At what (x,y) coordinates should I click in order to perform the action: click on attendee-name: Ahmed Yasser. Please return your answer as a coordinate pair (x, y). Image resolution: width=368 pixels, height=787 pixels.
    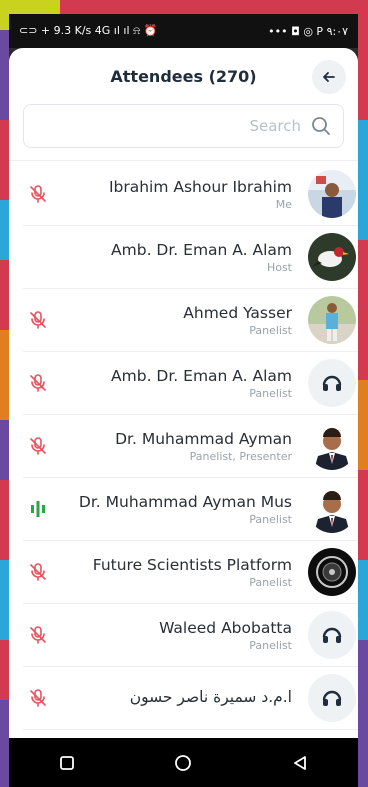
    Looking at the image, I should click on (237, 312).